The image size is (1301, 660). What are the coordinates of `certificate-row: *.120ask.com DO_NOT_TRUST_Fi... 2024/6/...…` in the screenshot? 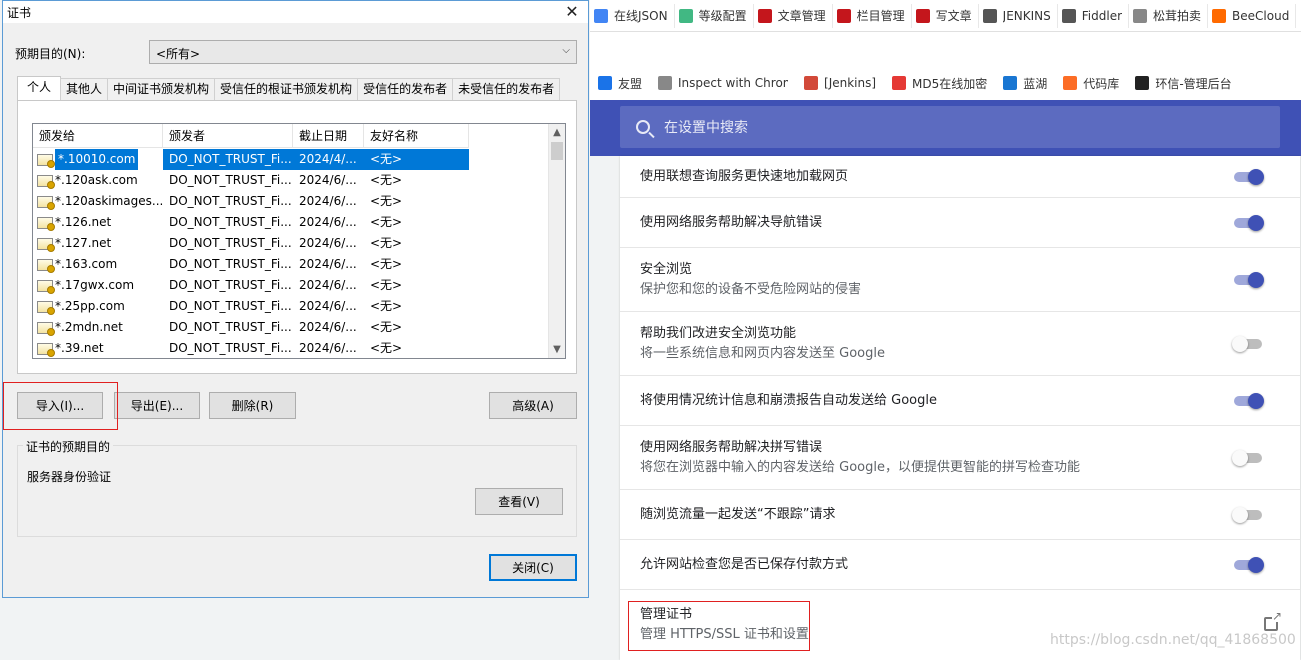 It's located at (251, 180).